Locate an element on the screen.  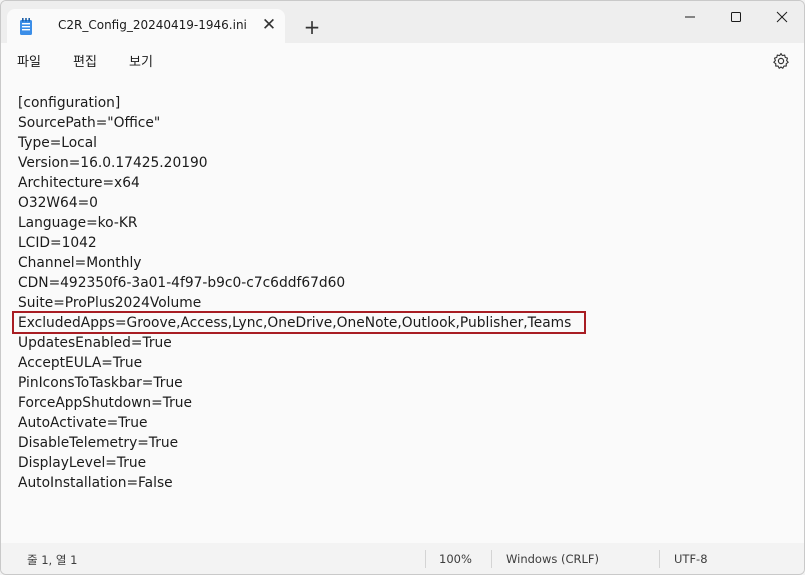
status-bar: 줄 1, 열 1 100% Windows (CRLF) UTF-8 is located at coordinates (402, 558).